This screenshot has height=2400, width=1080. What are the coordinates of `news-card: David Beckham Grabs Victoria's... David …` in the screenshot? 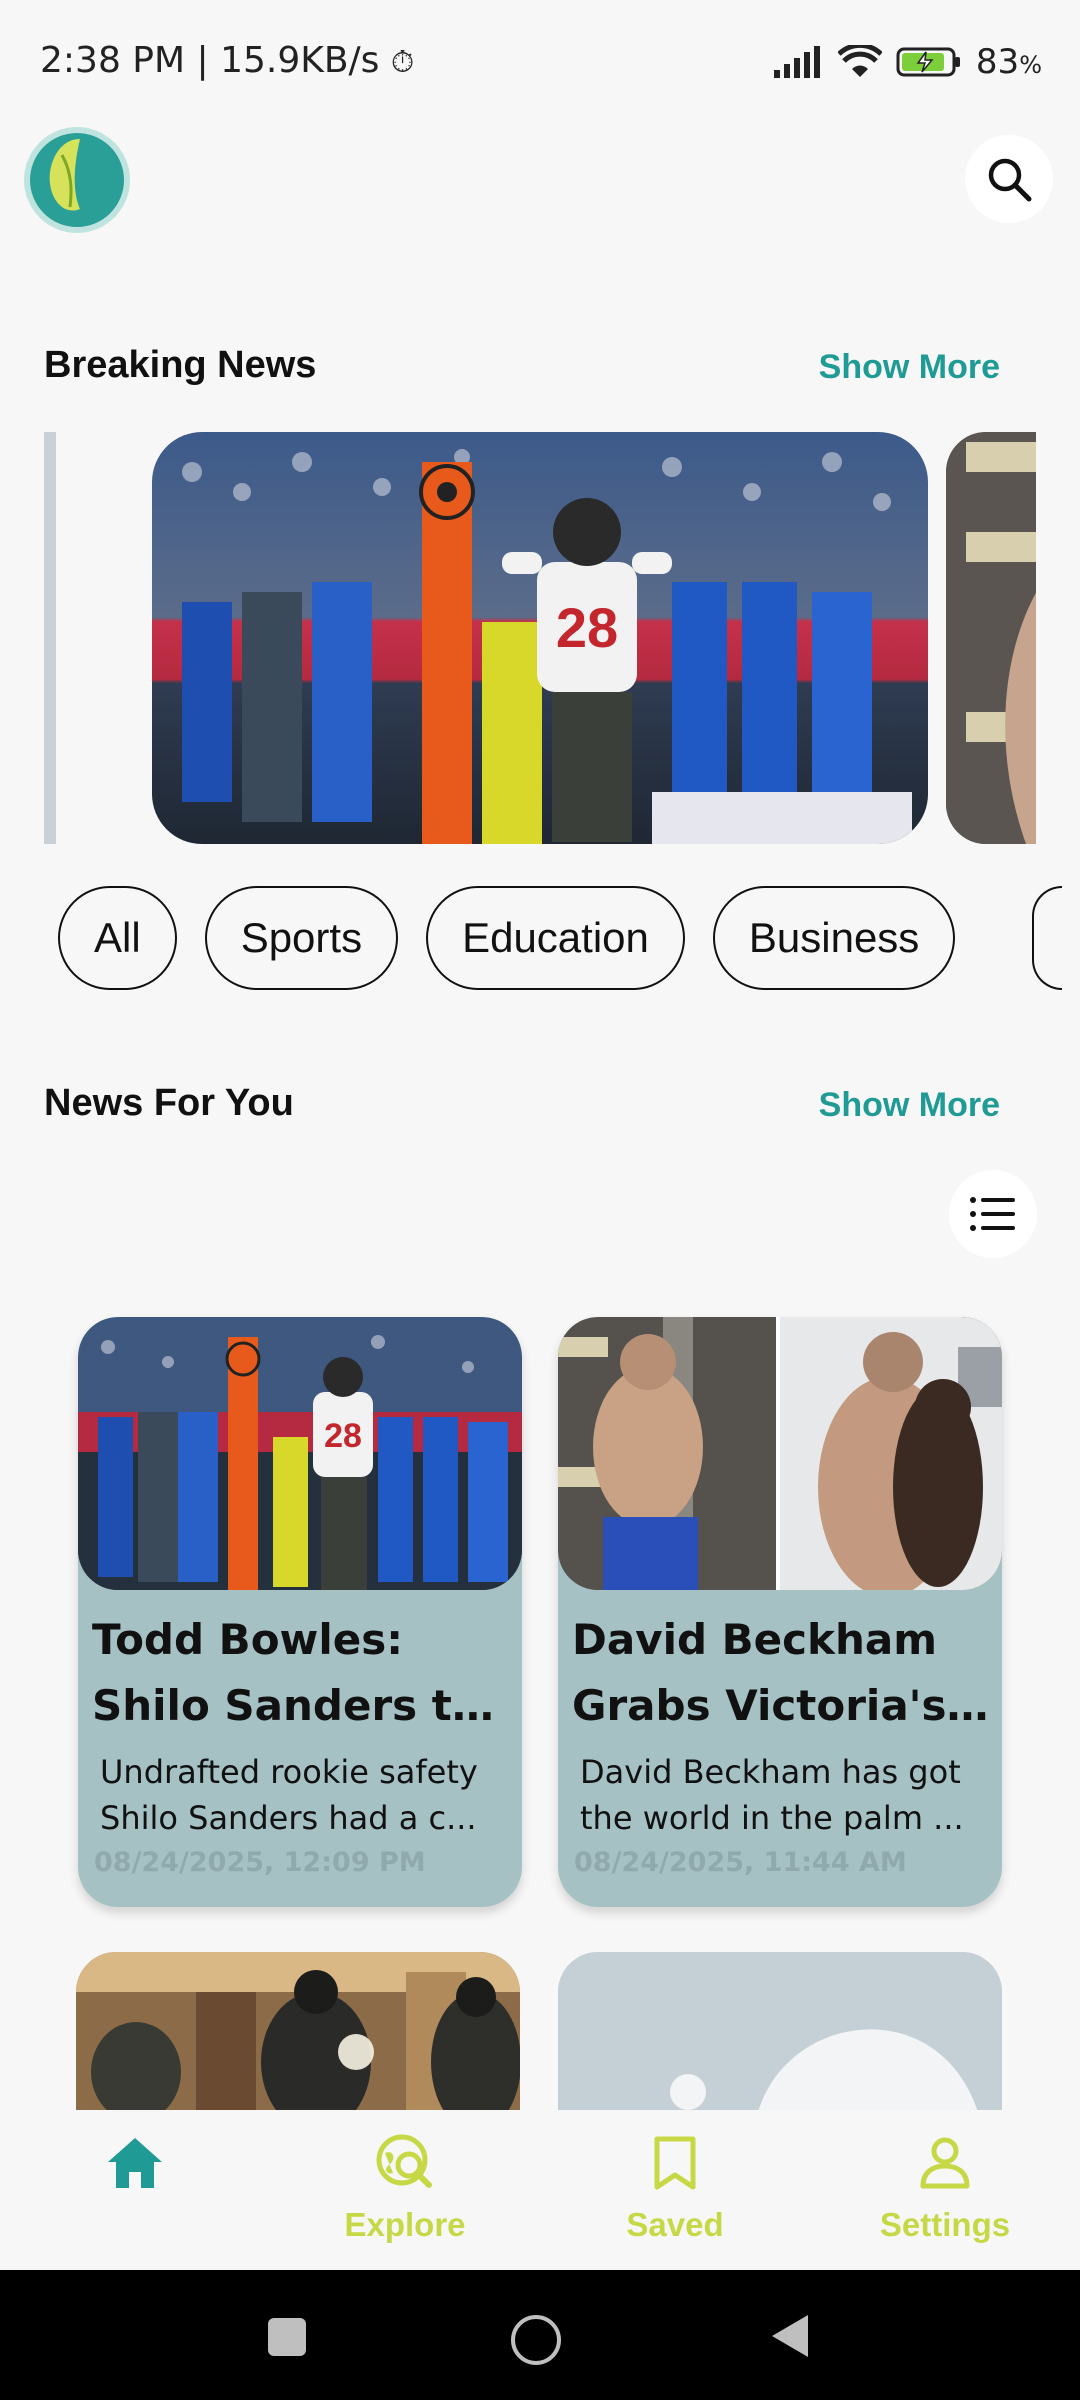 It's located at (780, 1612).